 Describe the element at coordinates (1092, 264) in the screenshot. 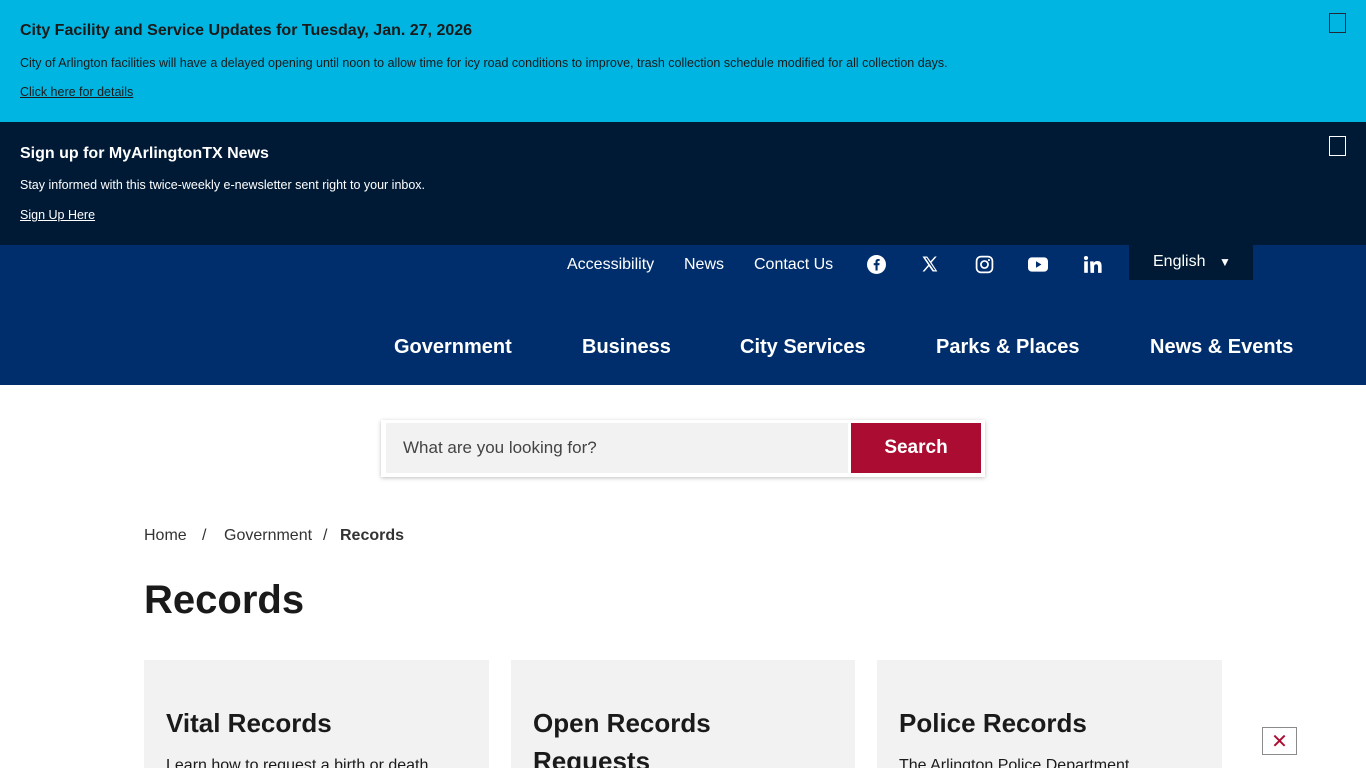

I see `linkedin-icon` at that location.